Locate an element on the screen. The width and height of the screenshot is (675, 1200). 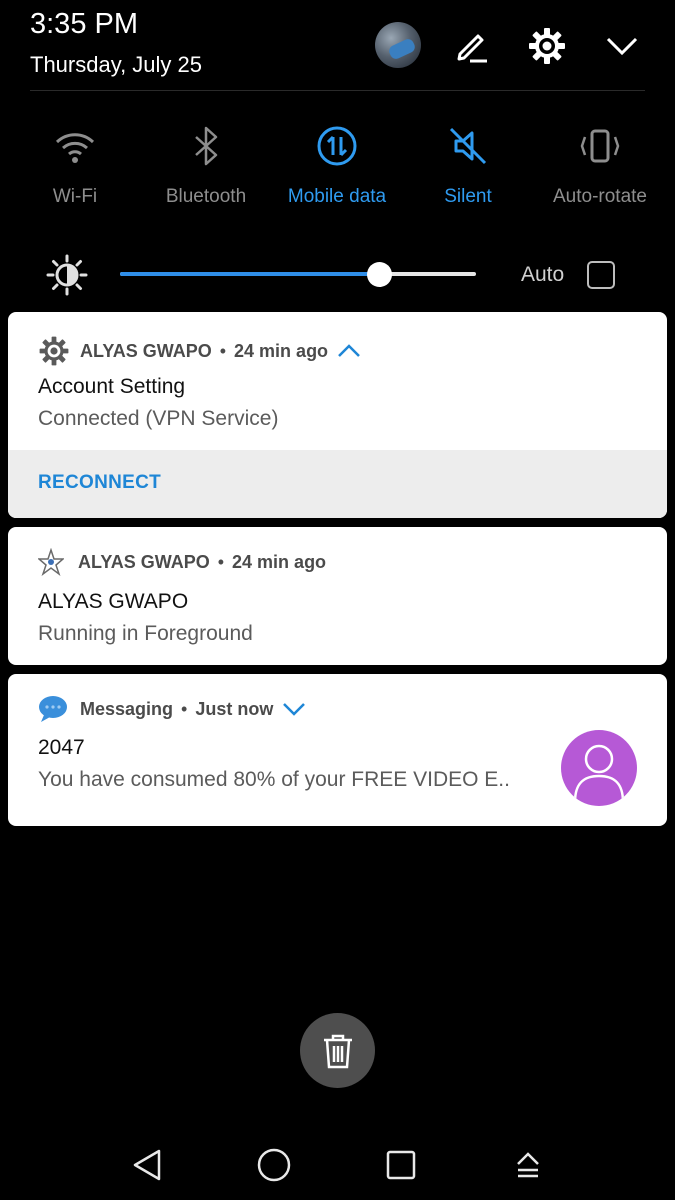
nav-recents-button is located at coordinates (401, 1165).